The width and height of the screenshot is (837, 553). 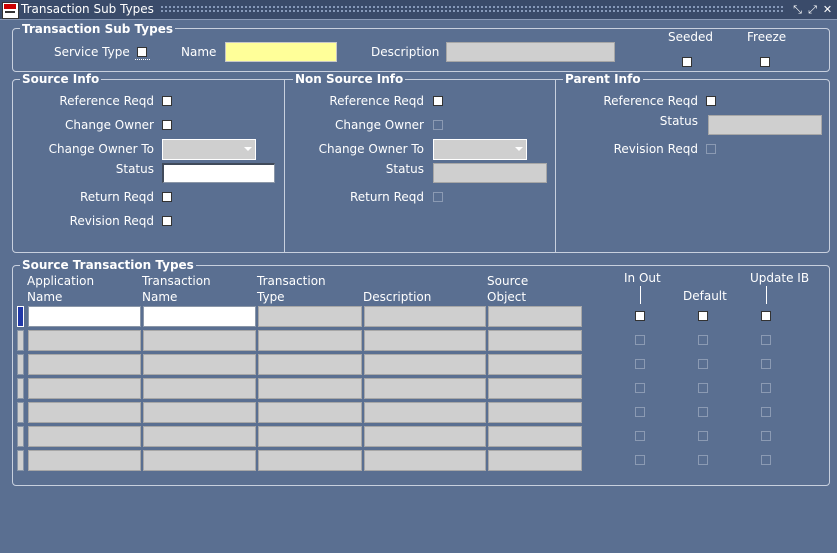 What do you see at coordinates (780, 278) in the screenshot?
I see `col-header-update-ib: Update IB` at bounding box center [780, 278].